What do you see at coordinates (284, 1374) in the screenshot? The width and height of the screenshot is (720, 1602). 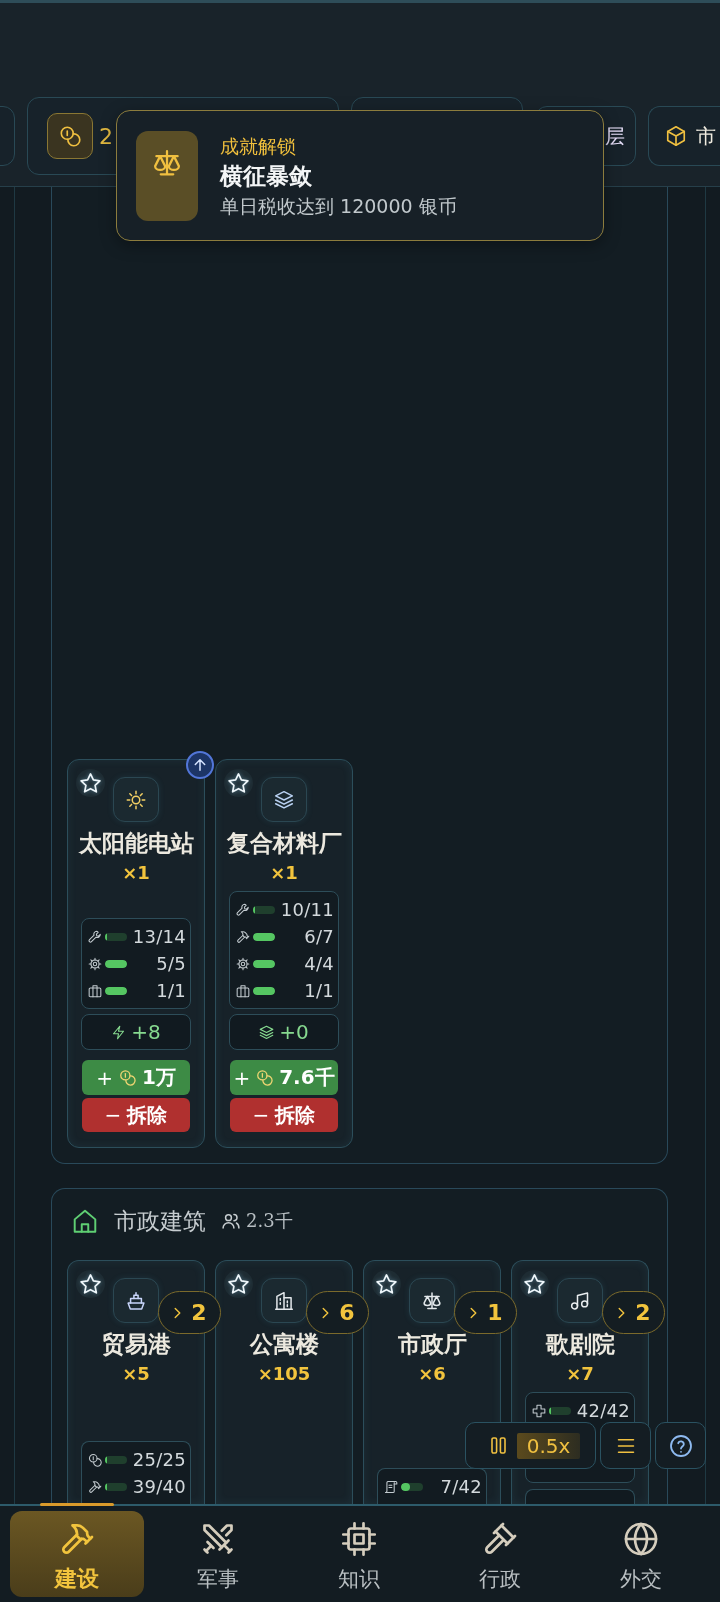 I see `building-count: ×105` at bounding box center [284, 1374].